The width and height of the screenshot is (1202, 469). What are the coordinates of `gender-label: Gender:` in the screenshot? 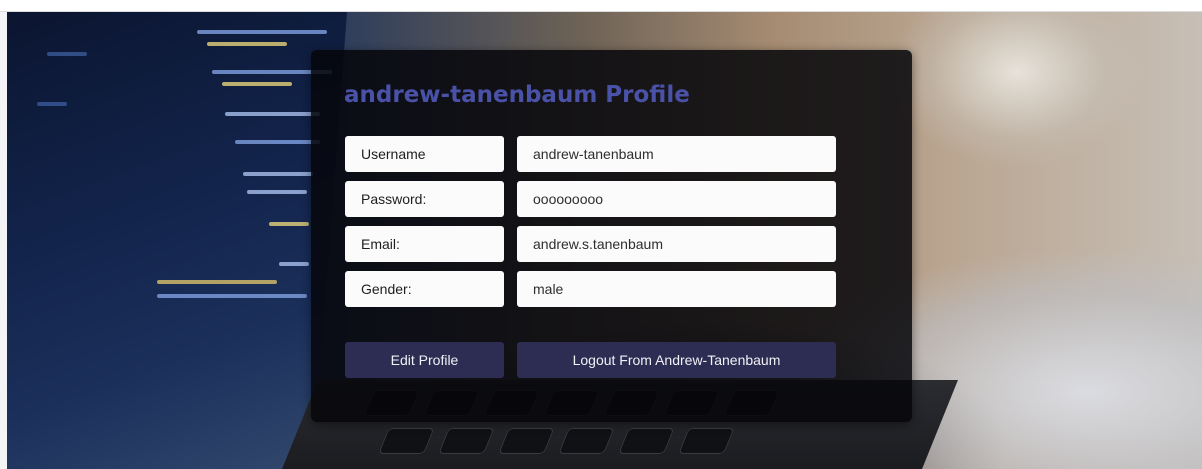 It's located at (424, 289).